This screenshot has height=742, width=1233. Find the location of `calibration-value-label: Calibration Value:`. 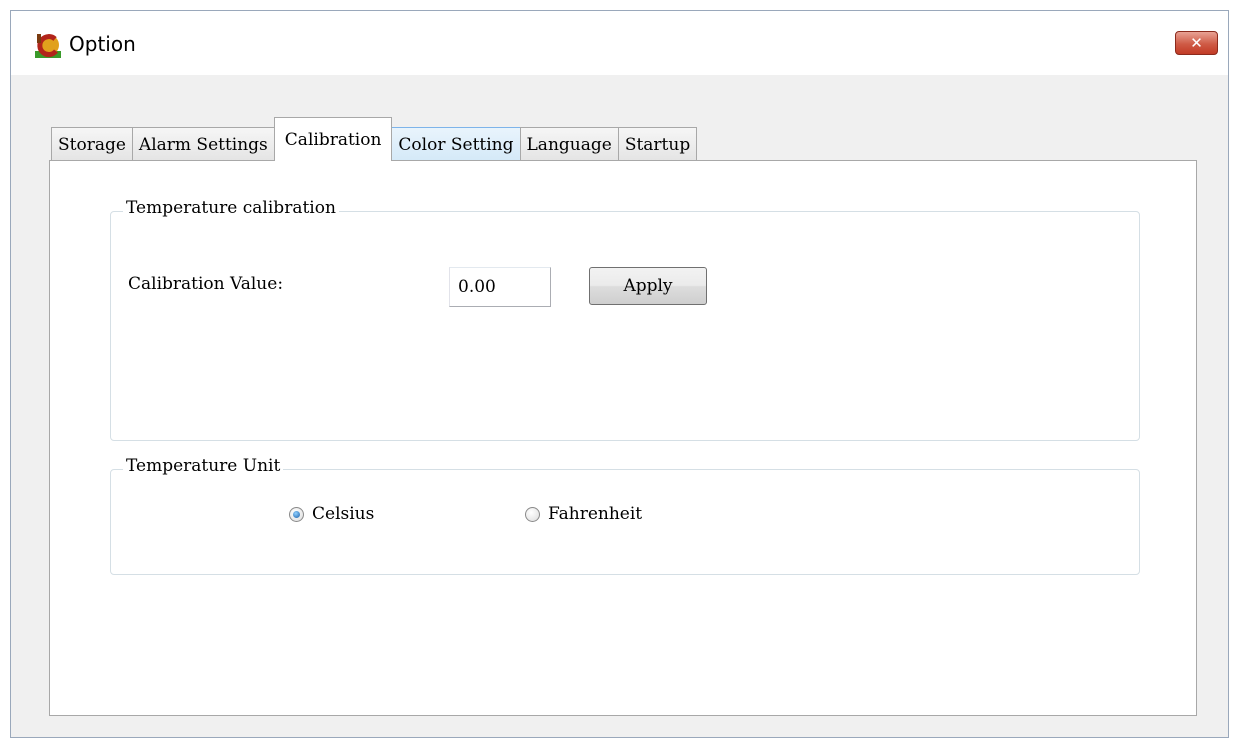

calibration-value-label: Calibration Value: is located at coordinates (206, 284).